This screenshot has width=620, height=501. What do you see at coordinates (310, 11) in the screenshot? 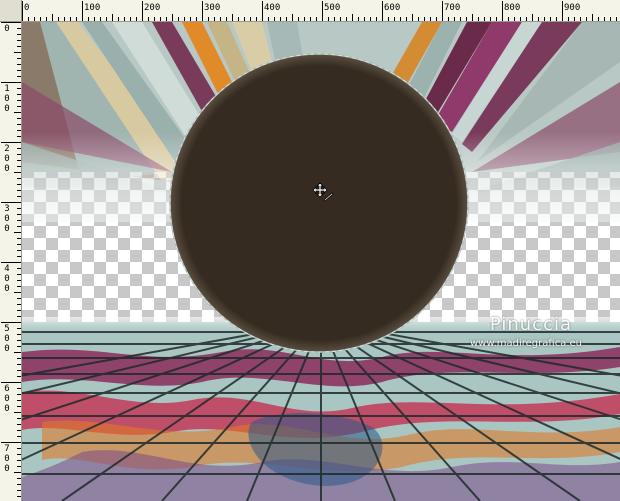
I see `horizontal-ruler: 0 100 200 300 400 500 600 700 800 900` at bounding box center [310, 11].